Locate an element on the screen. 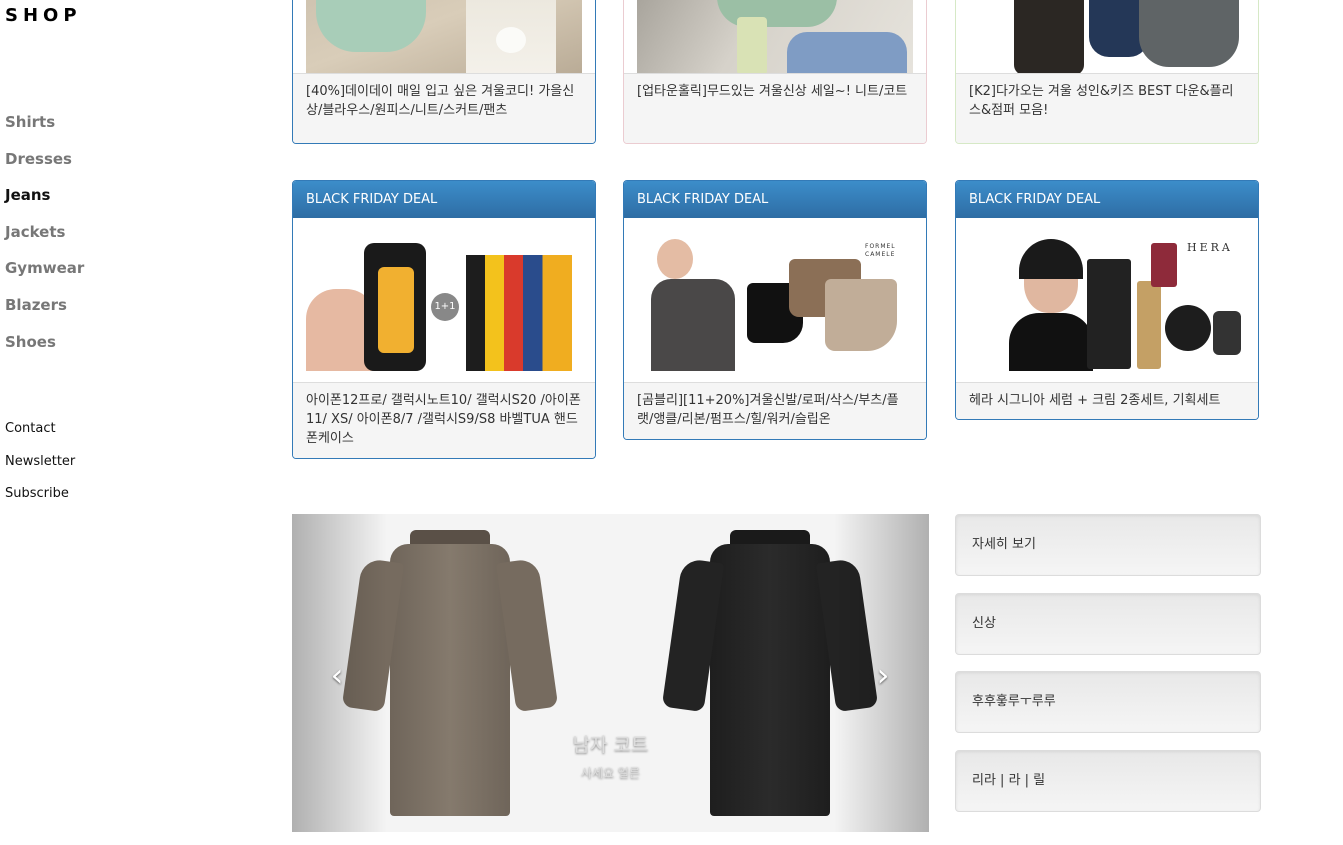  contact-link: Contact is located at coordinates (40, 436).